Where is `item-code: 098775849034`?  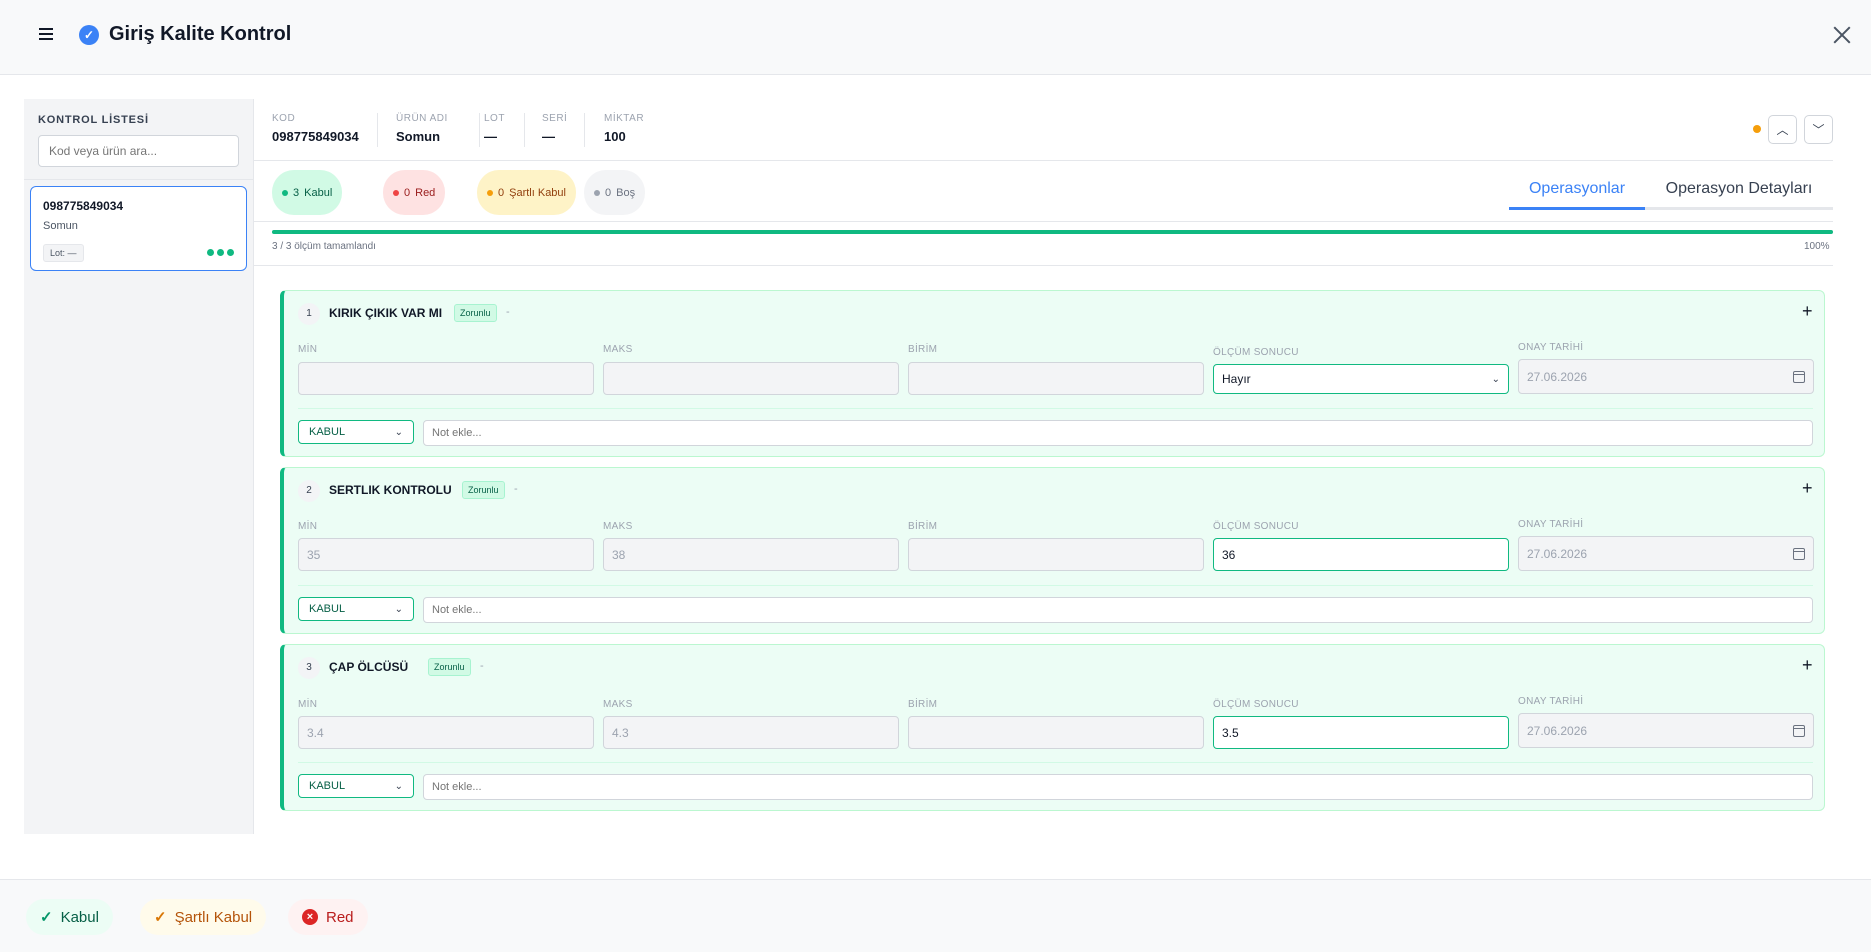
item-code: 098775849034 is located at coordinates (83, 206).